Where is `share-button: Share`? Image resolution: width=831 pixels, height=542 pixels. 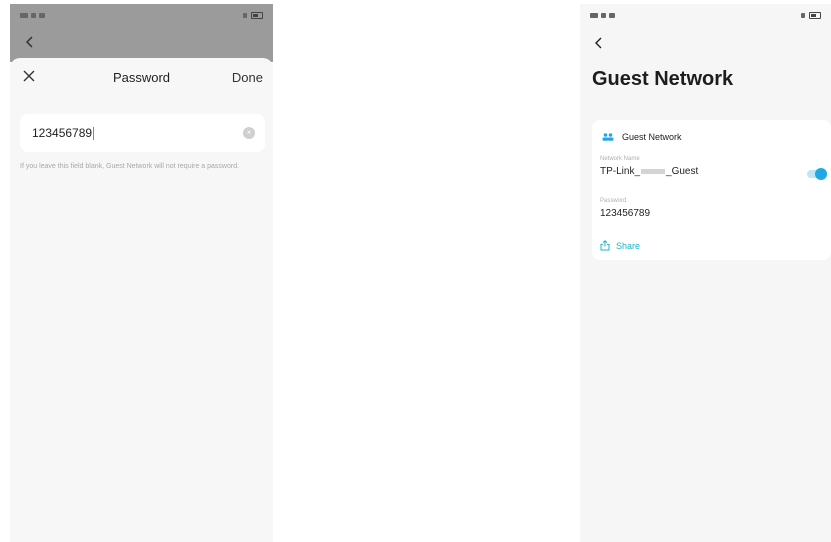 share-button: Share is located at coordinates (620, 245).